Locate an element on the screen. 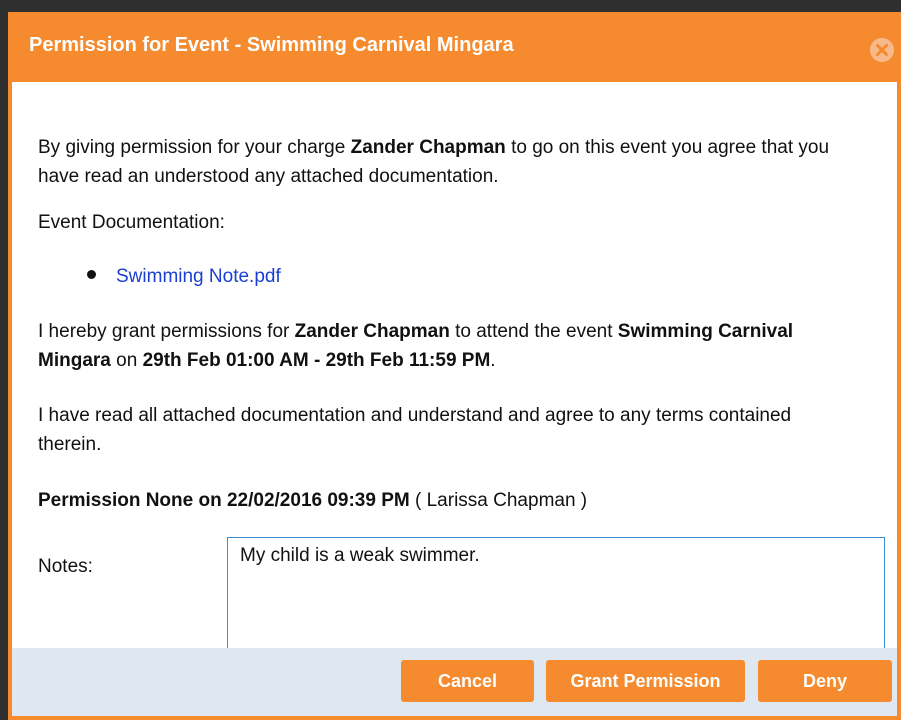  grant-on: on is located at coordinates (126, 360).